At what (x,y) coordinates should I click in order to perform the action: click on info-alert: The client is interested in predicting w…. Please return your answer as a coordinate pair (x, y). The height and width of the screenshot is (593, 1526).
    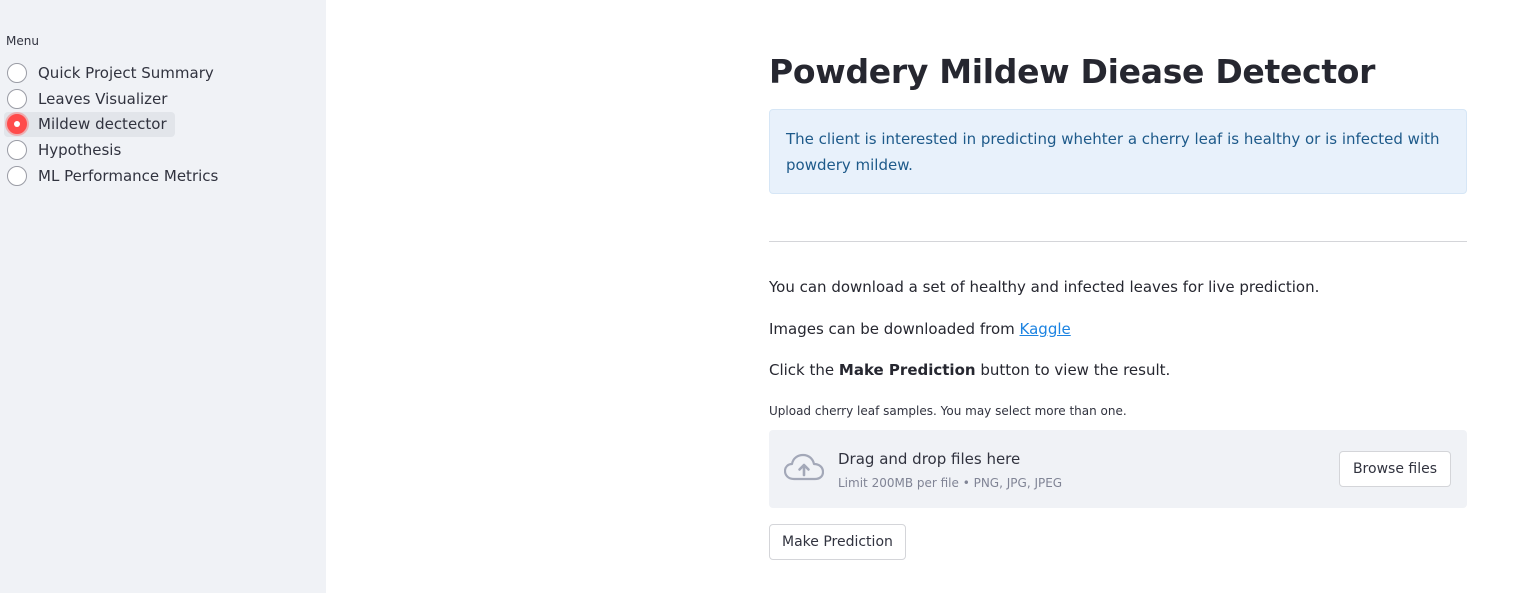
    Looking at the image, I should click on (1118, 151).